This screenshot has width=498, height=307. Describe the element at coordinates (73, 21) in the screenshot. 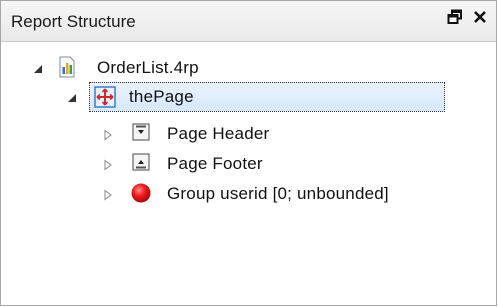

I see `panel-title: Report Structure` at that location.